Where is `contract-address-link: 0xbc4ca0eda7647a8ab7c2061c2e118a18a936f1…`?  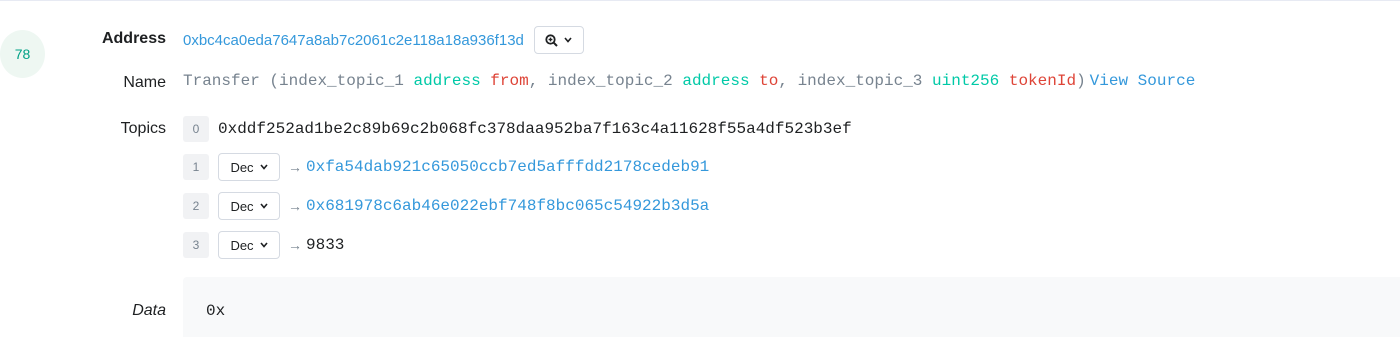 contract-address-link: 0xbc4ca0eda7647a8ab7c2061c2e118a18a936f1… is located at coordinates (353, 40).